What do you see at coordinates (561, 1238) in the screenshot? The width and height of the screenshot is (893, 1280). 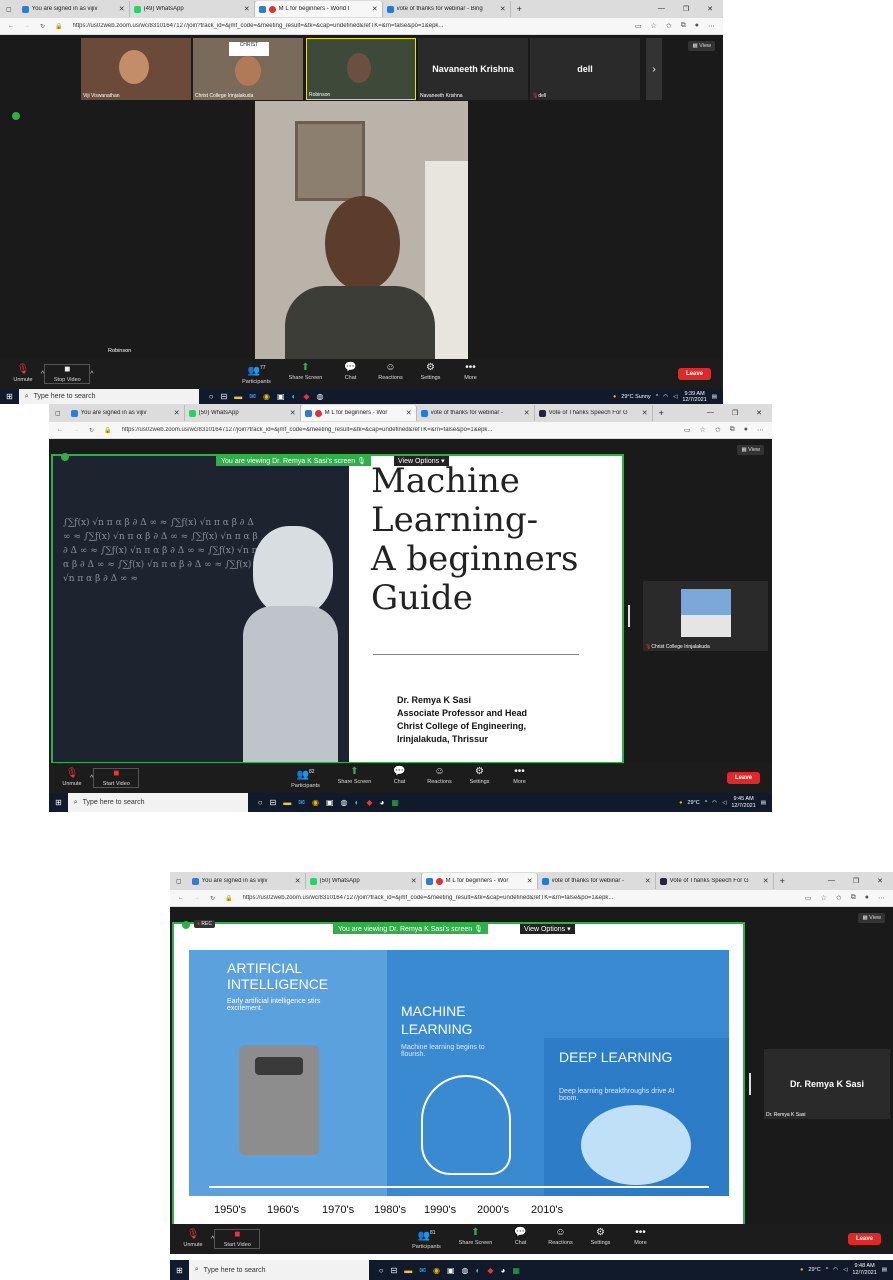 I see `reactions-button: ☺ Reactions` at bounding box center [561, 1238].